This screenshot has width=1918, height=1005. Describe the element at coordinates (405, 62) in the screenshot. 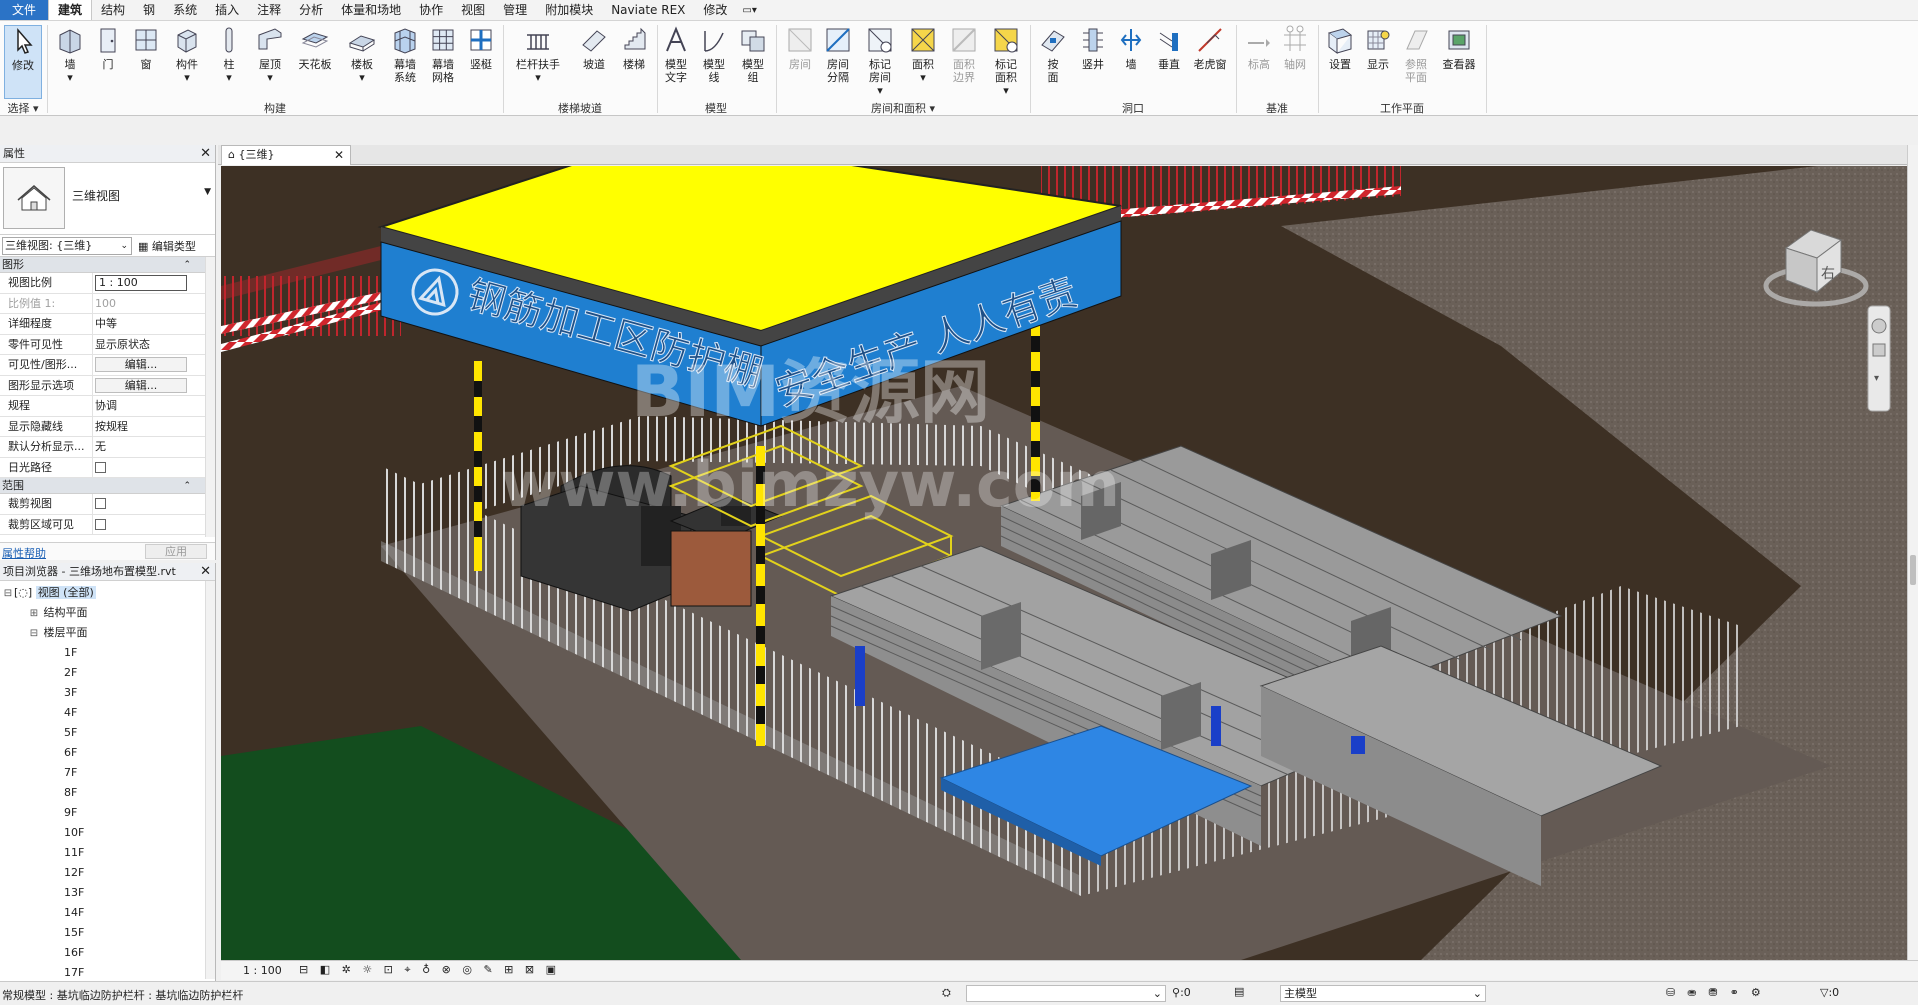

I see `curtain-system-button: 幕墙 系统` at that location.